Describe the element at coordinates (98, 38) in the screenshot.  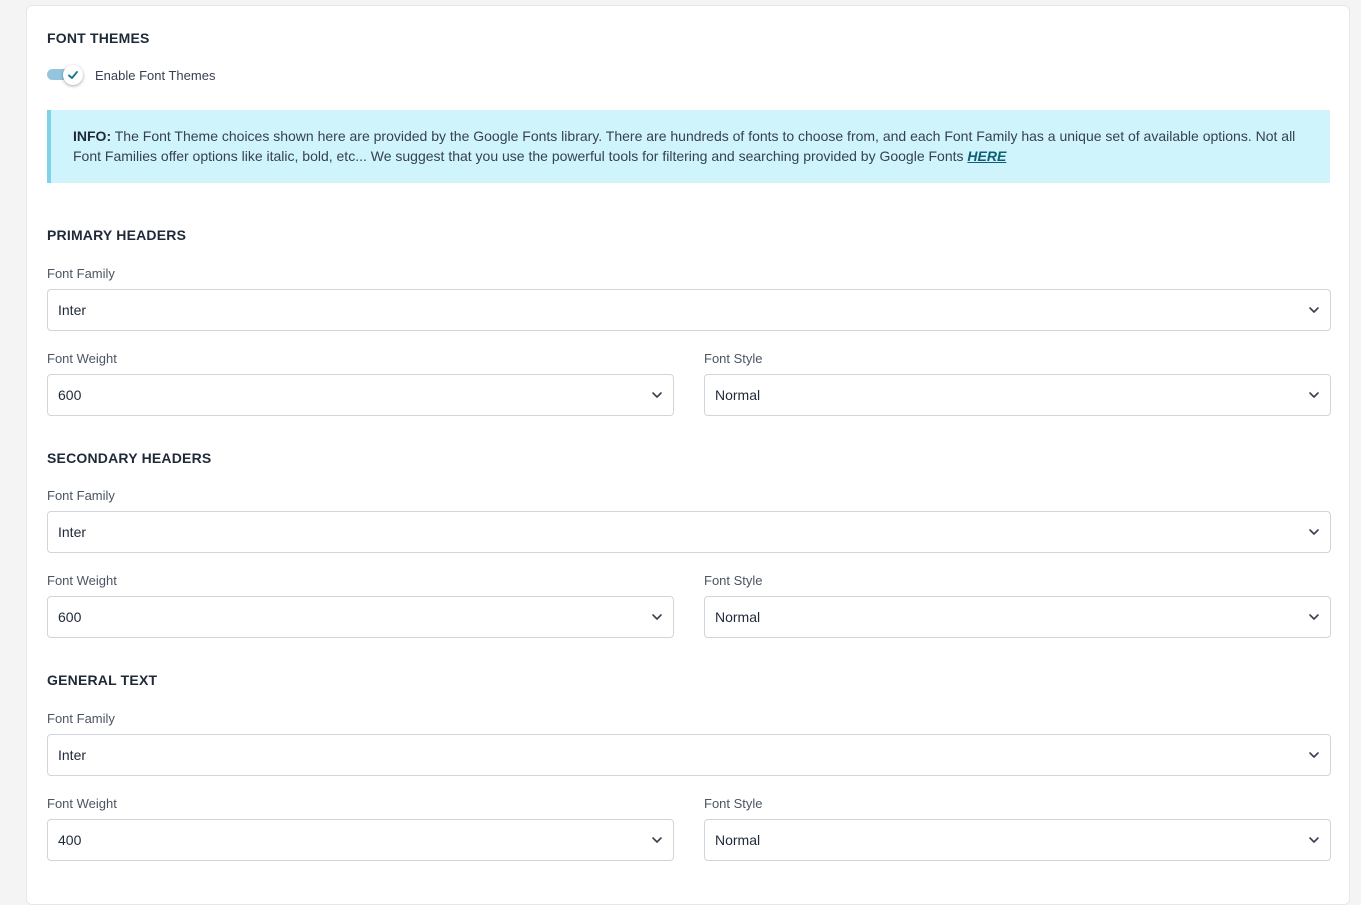
I see `section-title-font-themes: FONT THEMES` at that location.